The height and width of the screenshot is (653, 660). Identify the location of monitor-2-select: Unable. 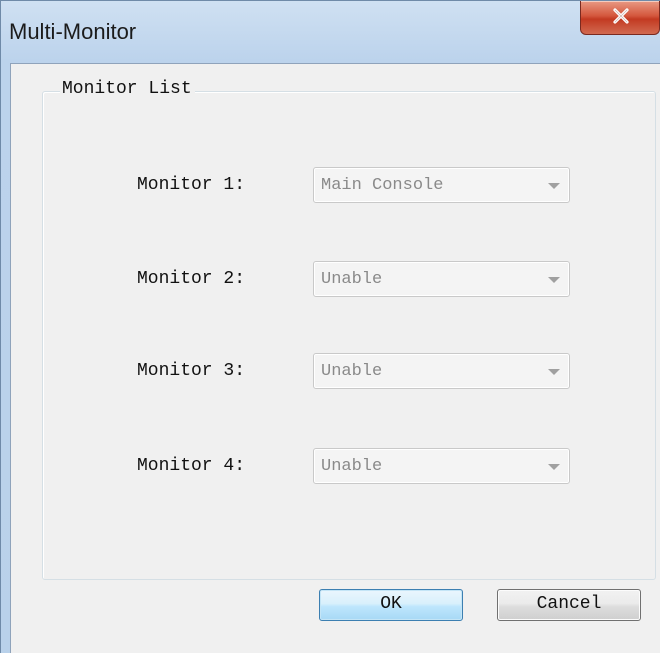
(441, 279).